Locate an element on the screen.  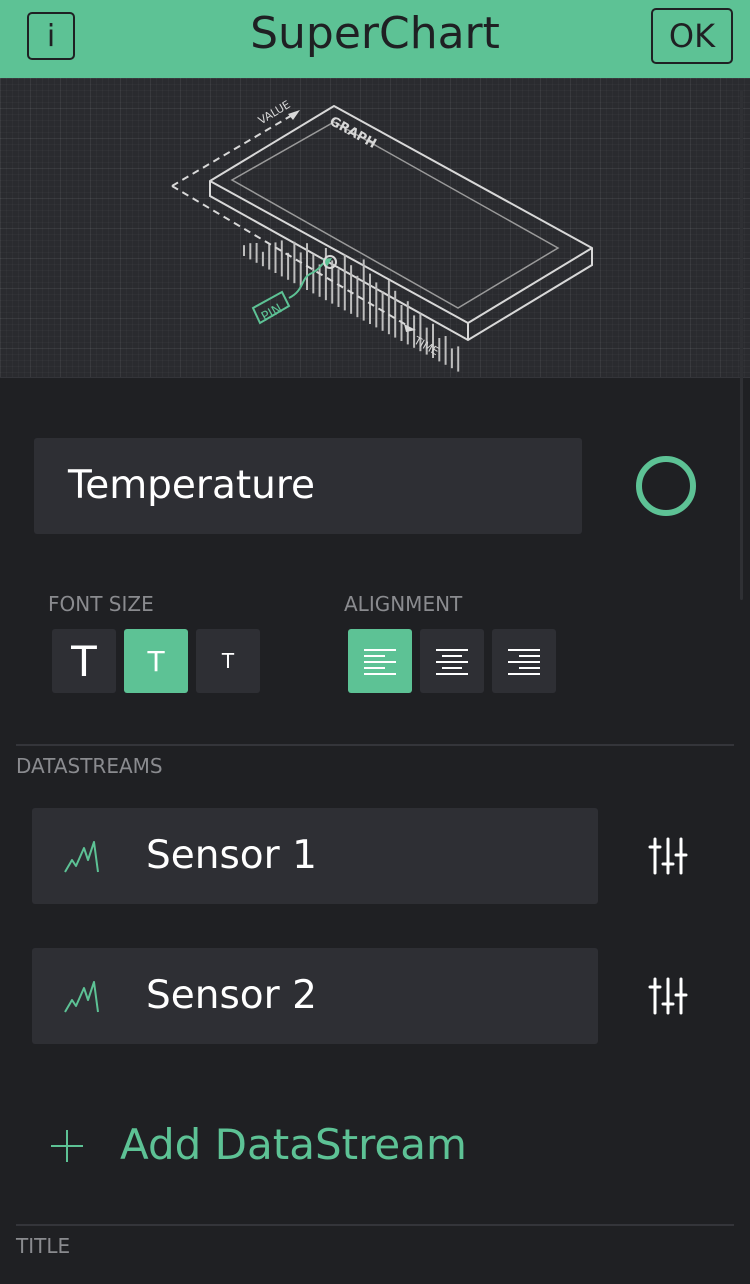
right-align-icon is located at coordinates (524, 662).